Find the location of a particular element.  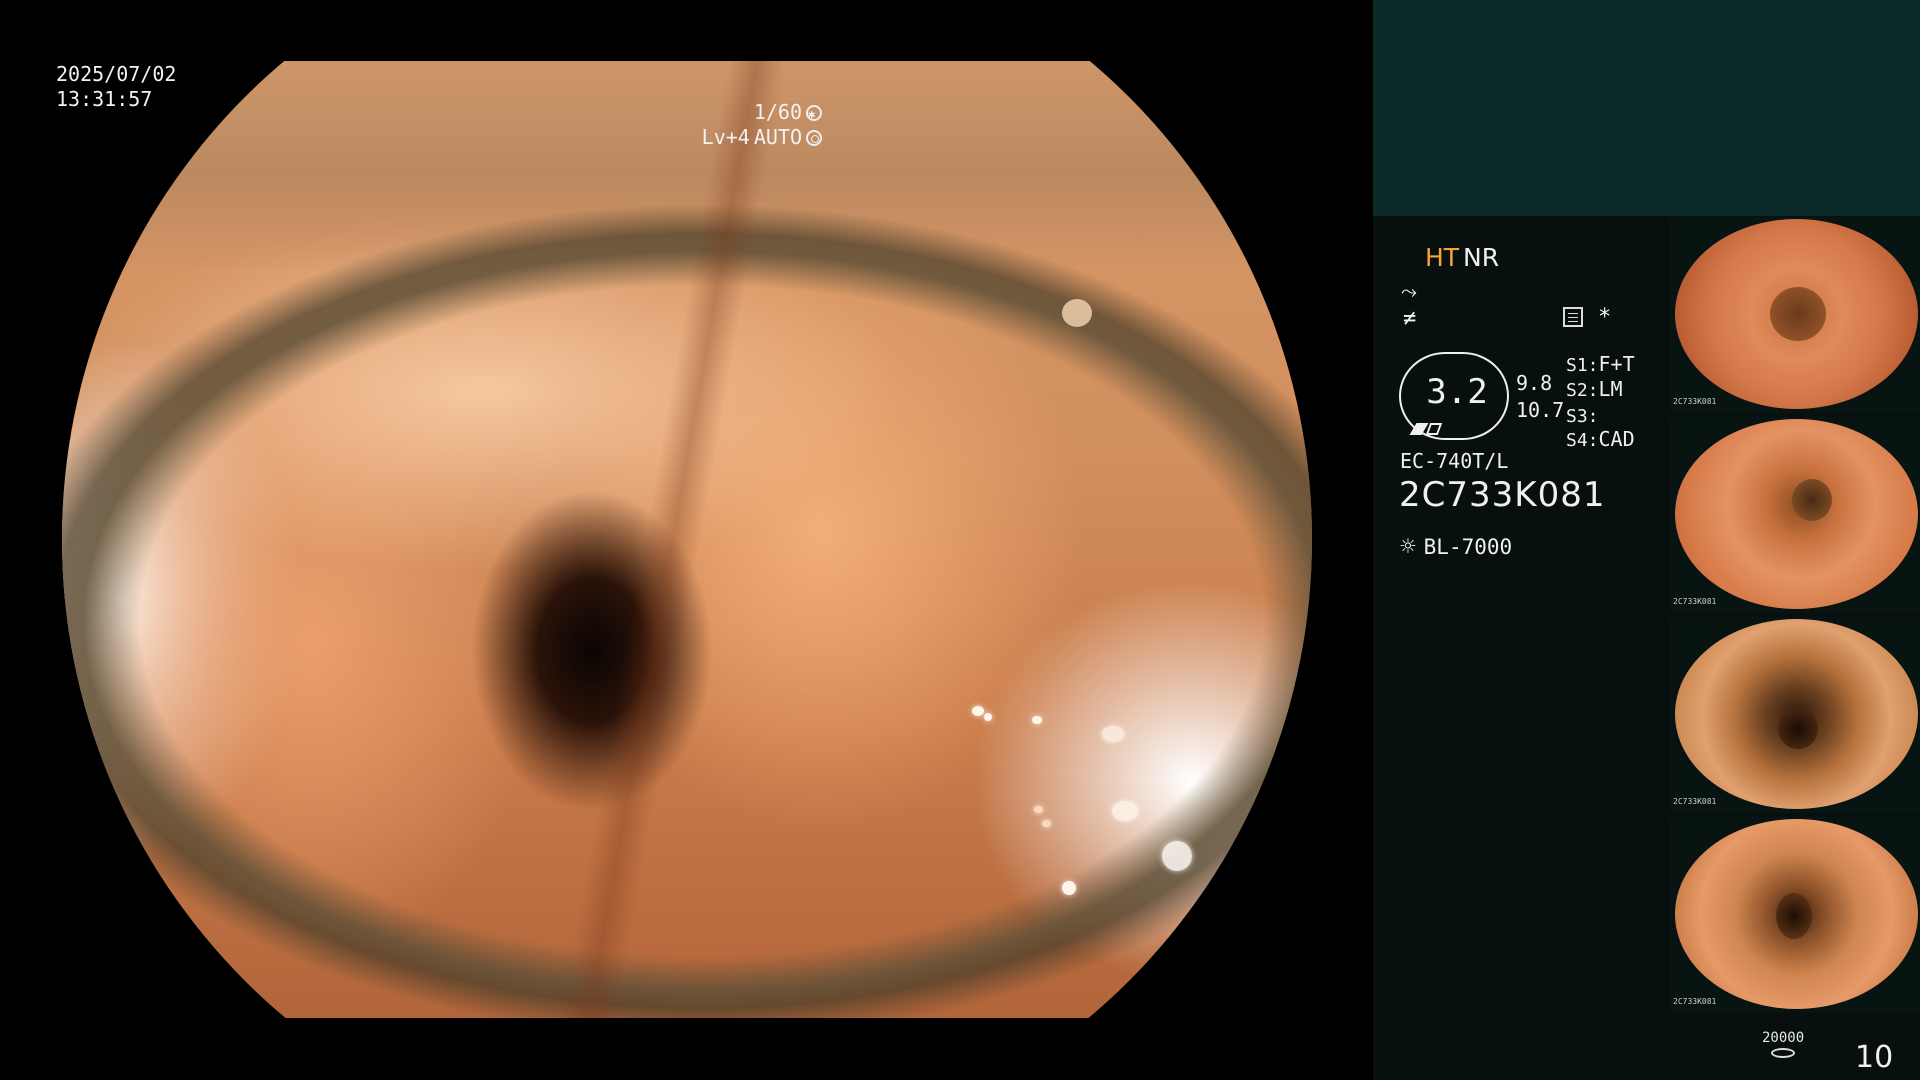

thumbnail-1: 2C733K081 is located at coordinates (1795, 315).